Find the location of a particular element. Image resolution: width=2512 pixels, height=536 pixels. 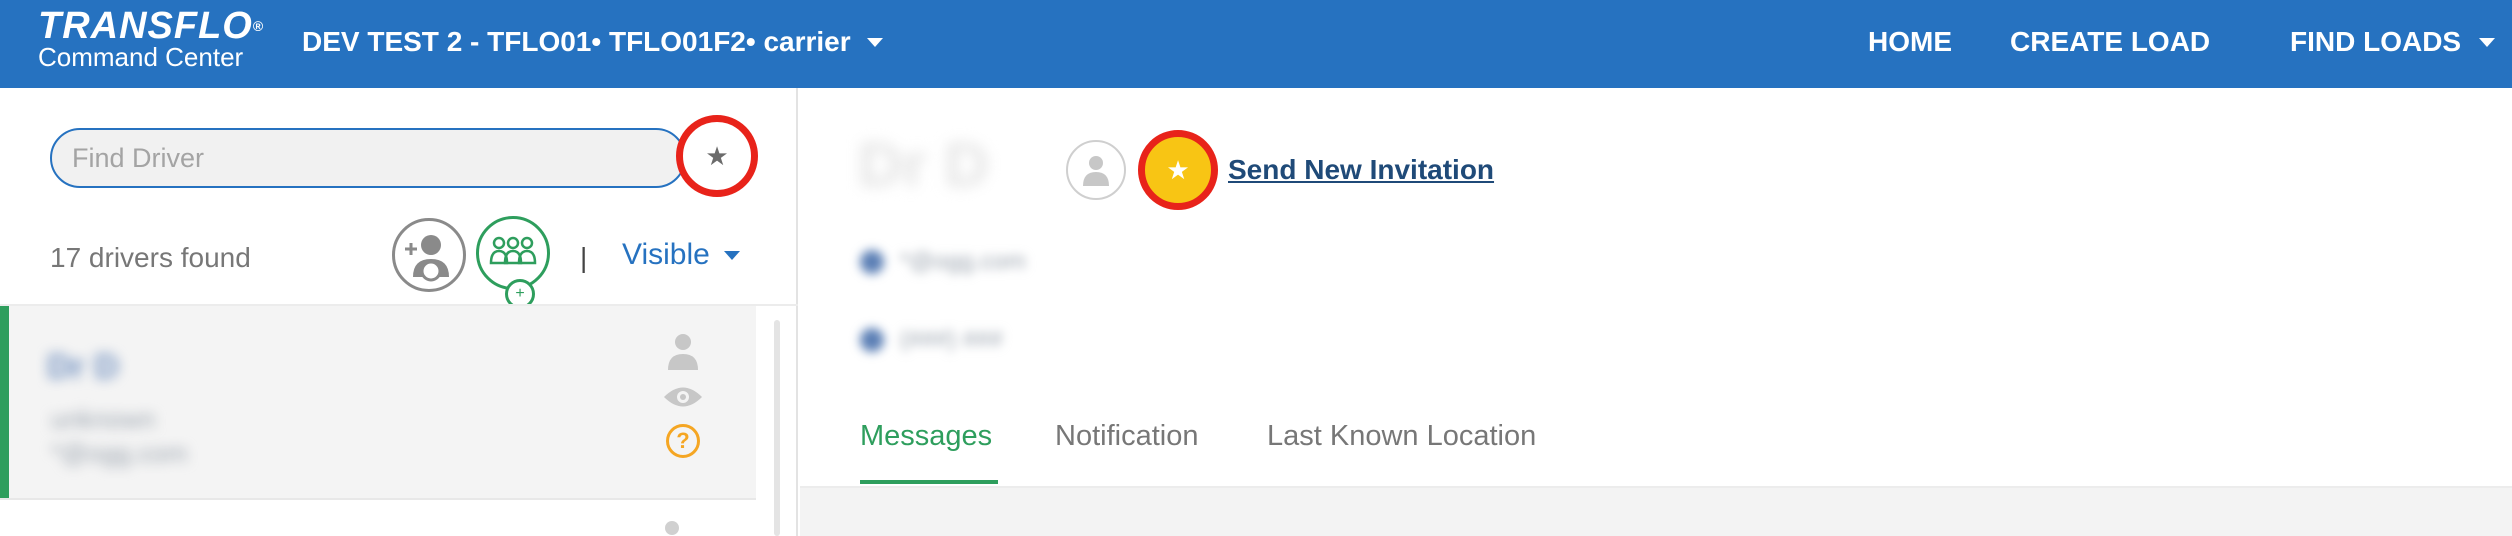

active-tab-indicator is located at coordinates (929, 482).